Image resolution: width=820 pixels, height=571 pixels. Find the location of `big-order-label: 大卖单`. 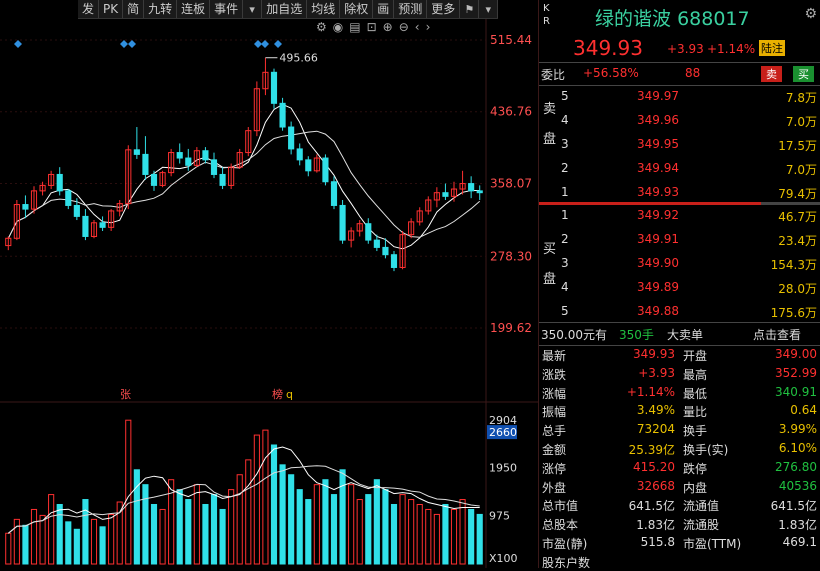

big-order-label: 大卖单 is located at coordinates (685, 335).